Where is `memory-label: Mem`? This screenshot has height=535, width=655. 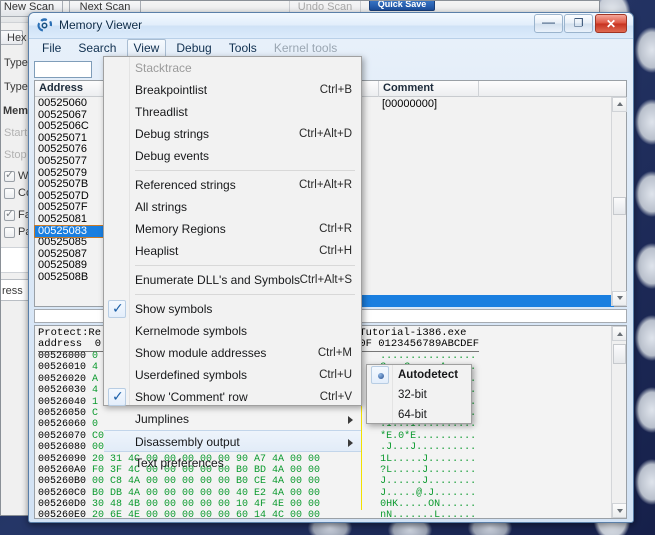
memory-label: Mem is located at coordinates (16, 111).